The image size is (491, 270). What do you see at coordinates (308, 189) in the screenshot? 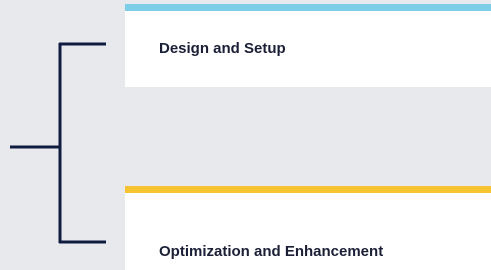
I see `card-accent-bar-bottom` at bounding box center [308, 189].